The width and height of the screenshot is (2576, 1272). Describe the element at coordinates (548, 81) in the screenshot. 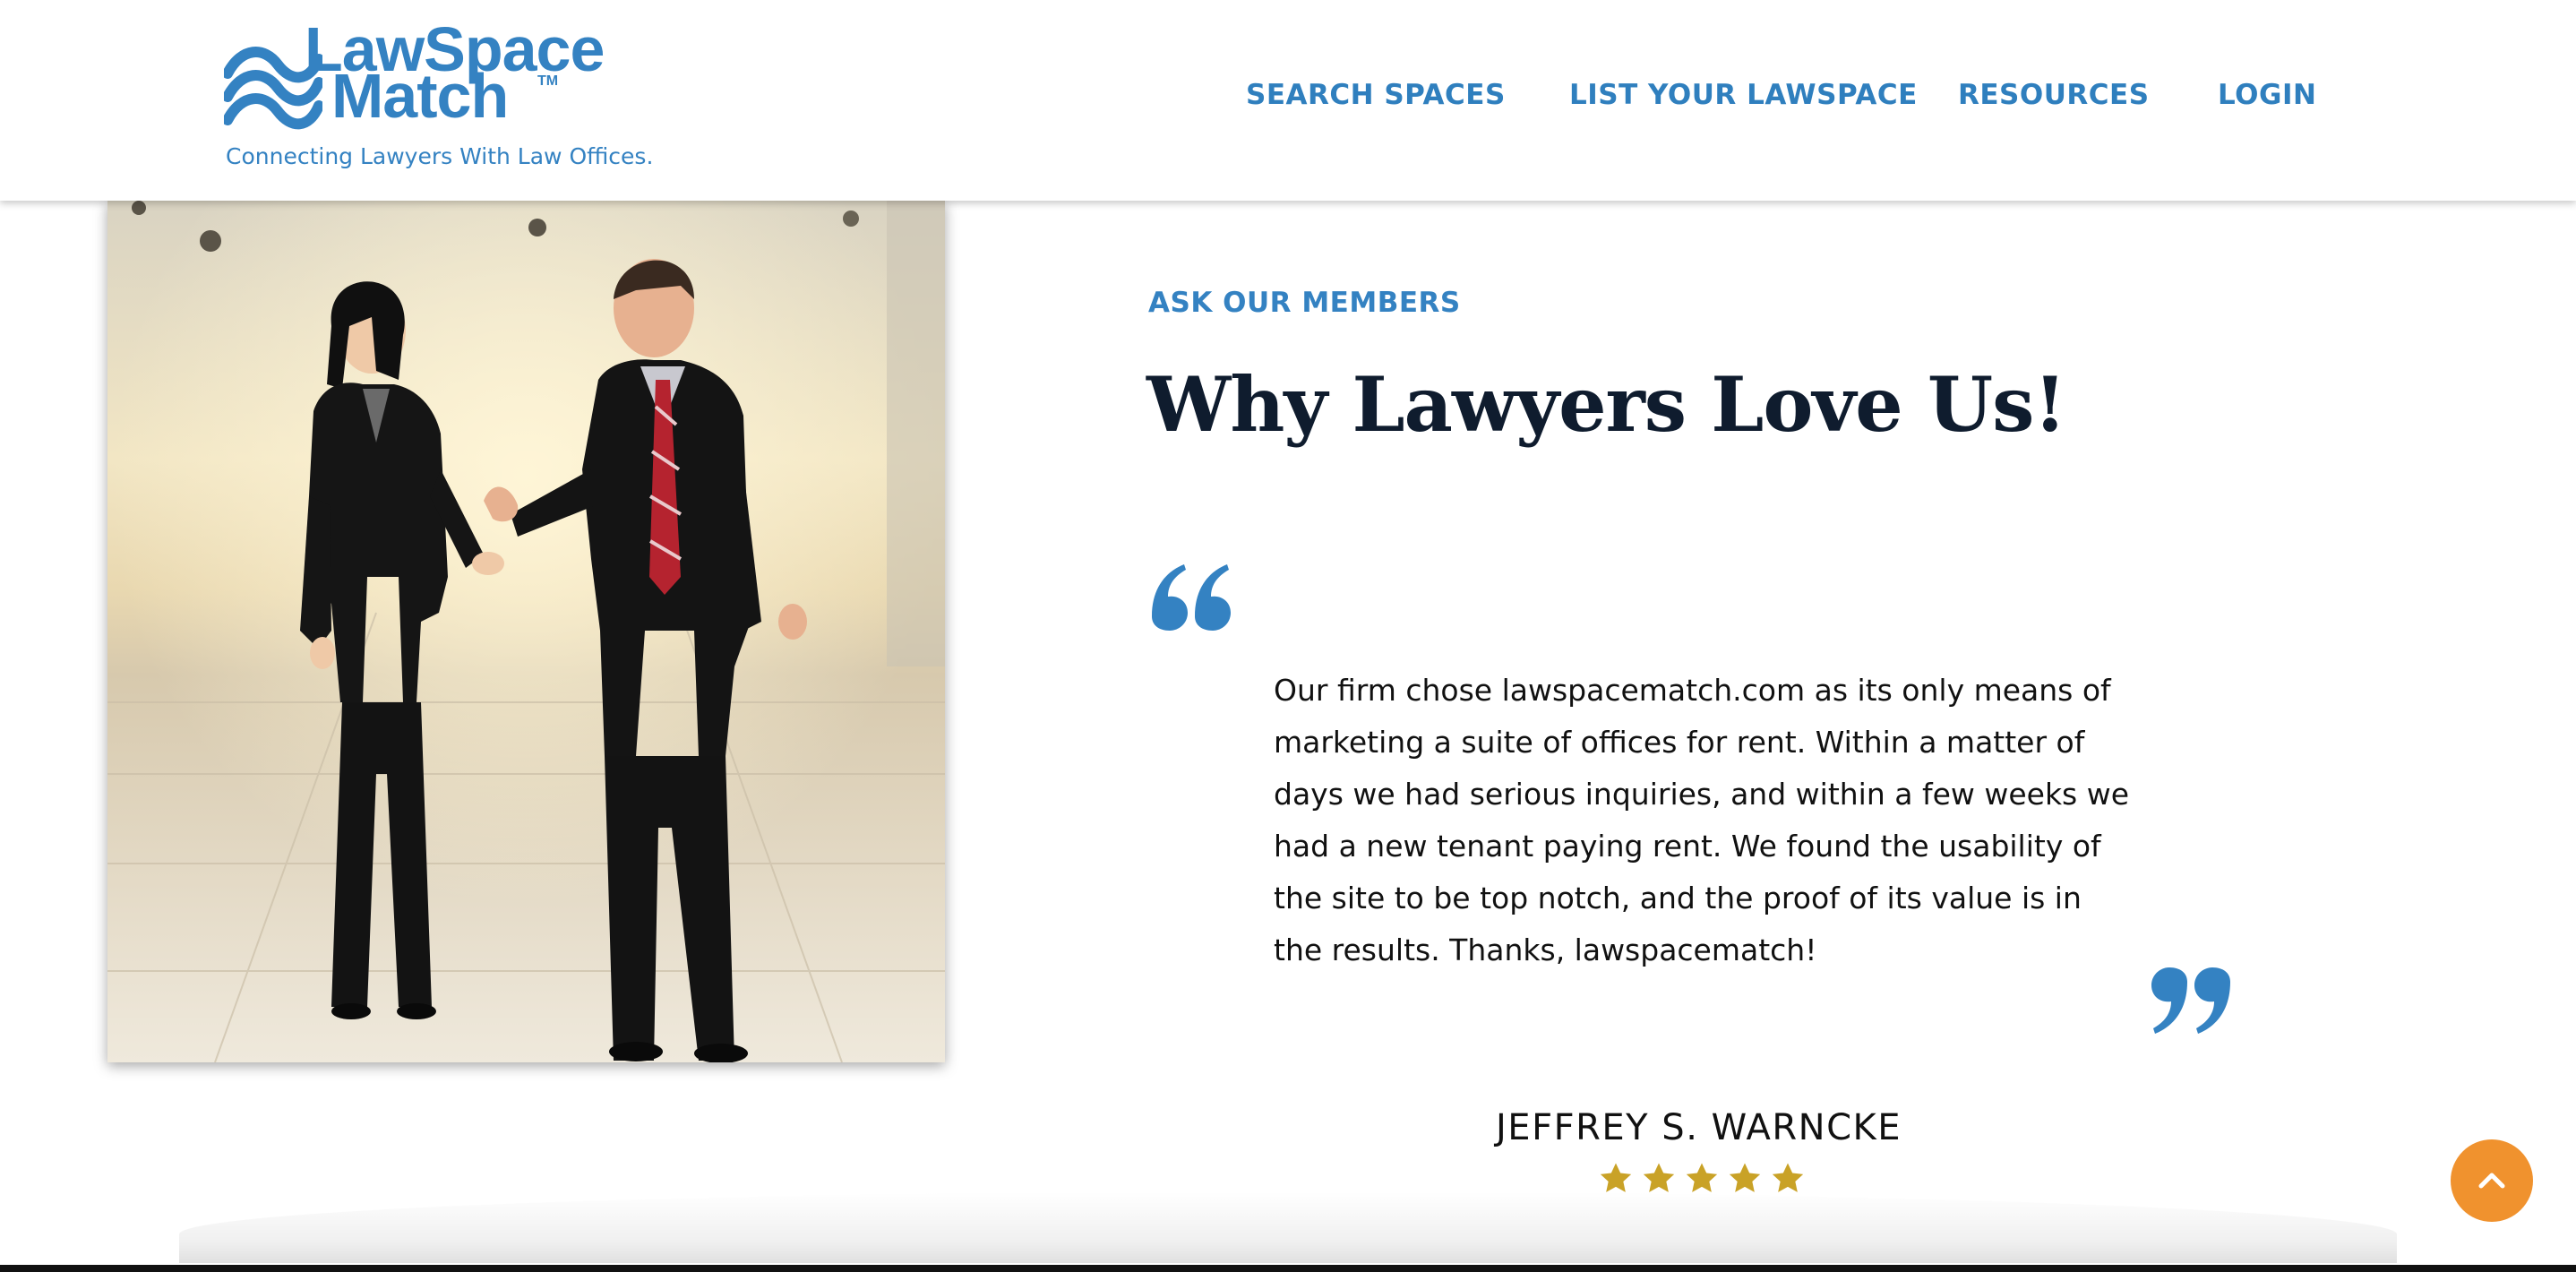

I see `trademark-mark: TM` at that location.